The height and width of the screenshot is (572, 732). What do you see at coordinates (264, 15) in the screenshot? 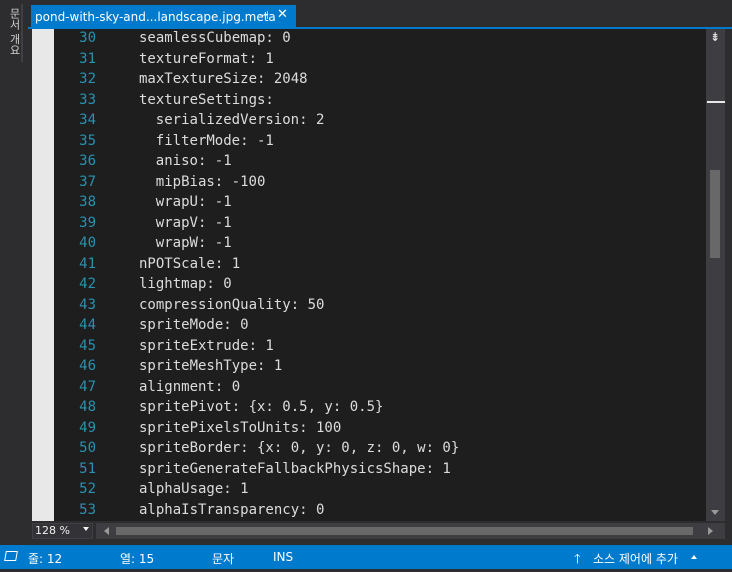
I see `pin-icon: ⊣` at bounding box center [264, 15].